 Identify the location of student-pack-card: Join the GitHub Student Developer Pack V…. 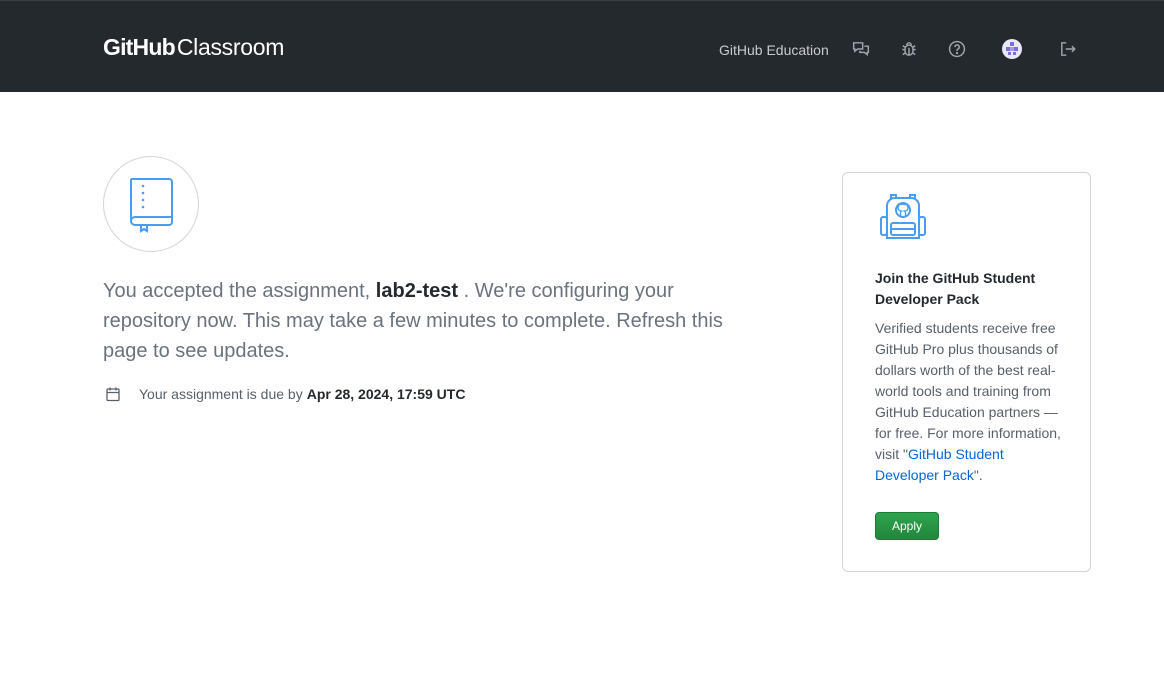
(966, 372).